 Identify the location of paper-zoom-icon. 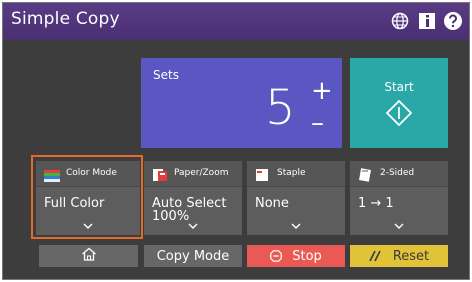
(160, 176).